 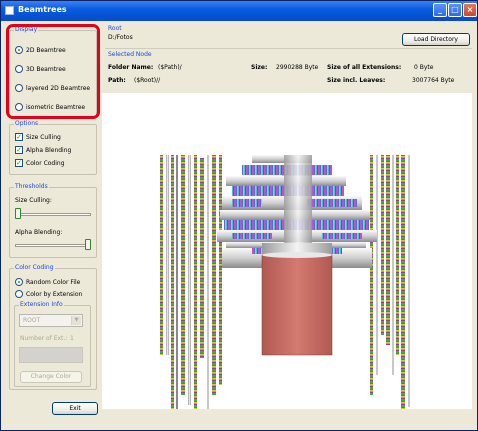 What do you see at coordinates (455, 10) in the screenshot?
I see `maximize-button: □` at bounding box center [455, 10].